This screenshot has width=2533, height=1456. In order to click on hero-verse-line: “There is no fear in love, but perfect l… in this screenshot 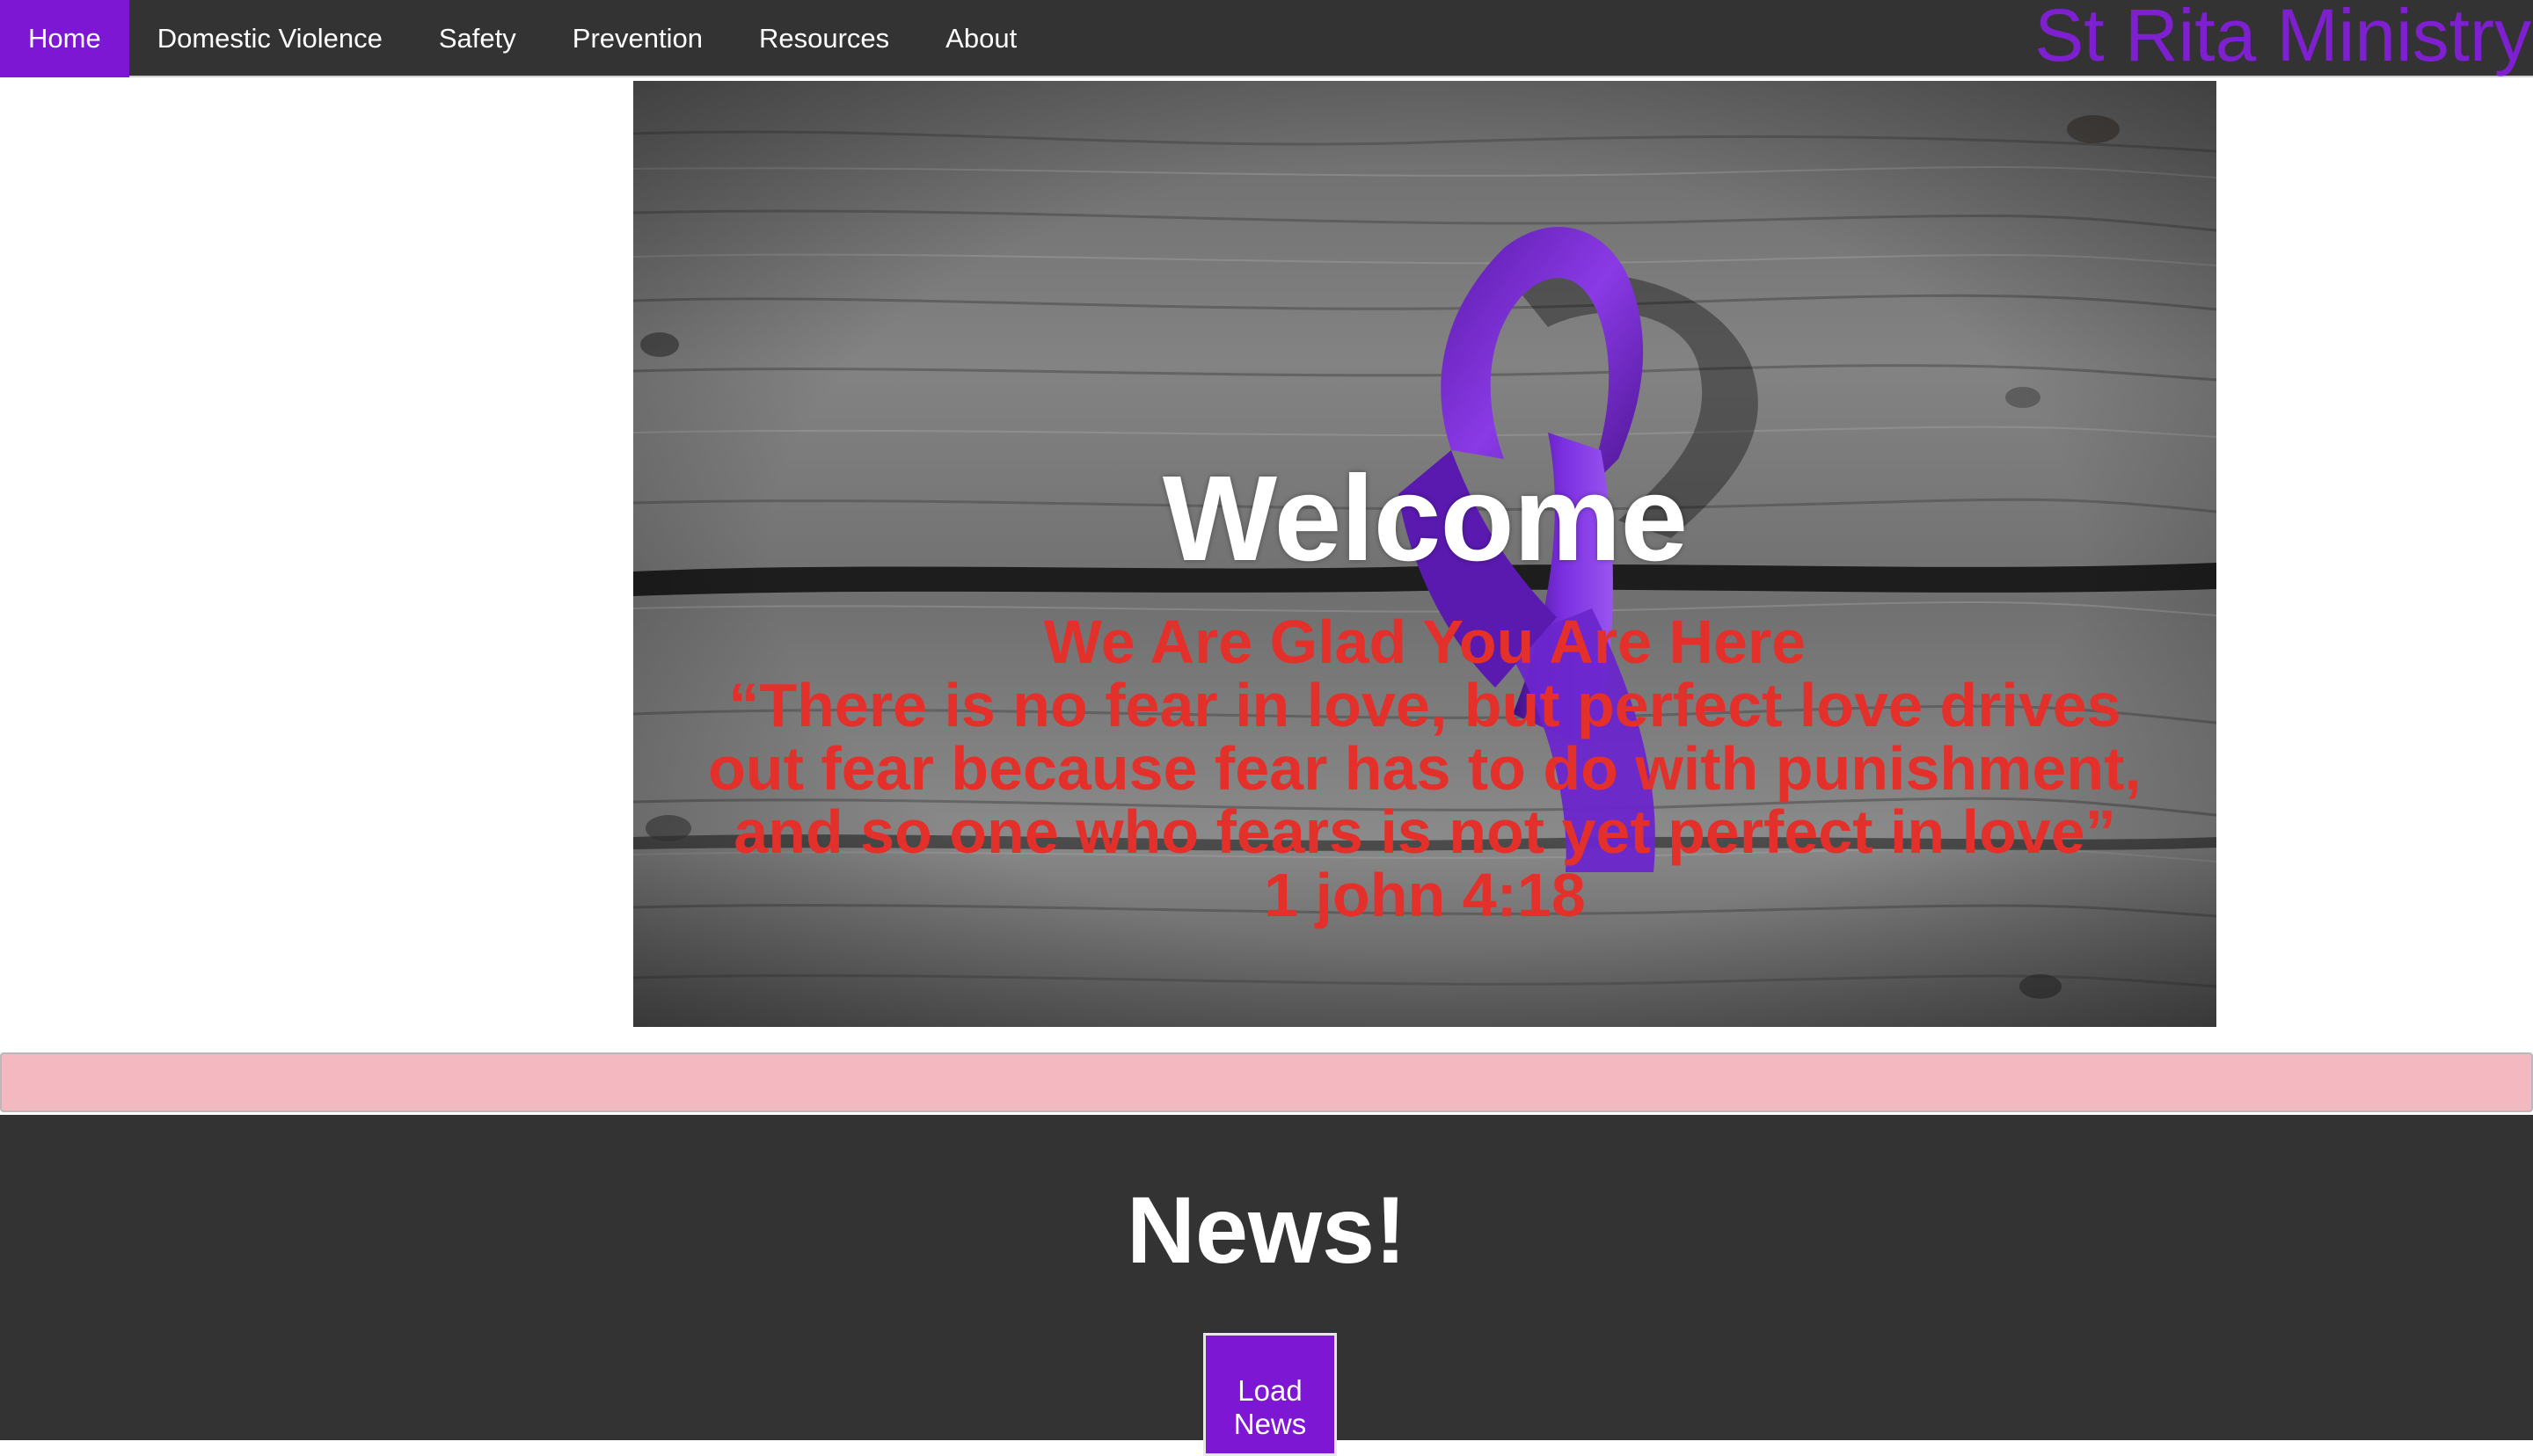, I will do `click(1424, 705)`.